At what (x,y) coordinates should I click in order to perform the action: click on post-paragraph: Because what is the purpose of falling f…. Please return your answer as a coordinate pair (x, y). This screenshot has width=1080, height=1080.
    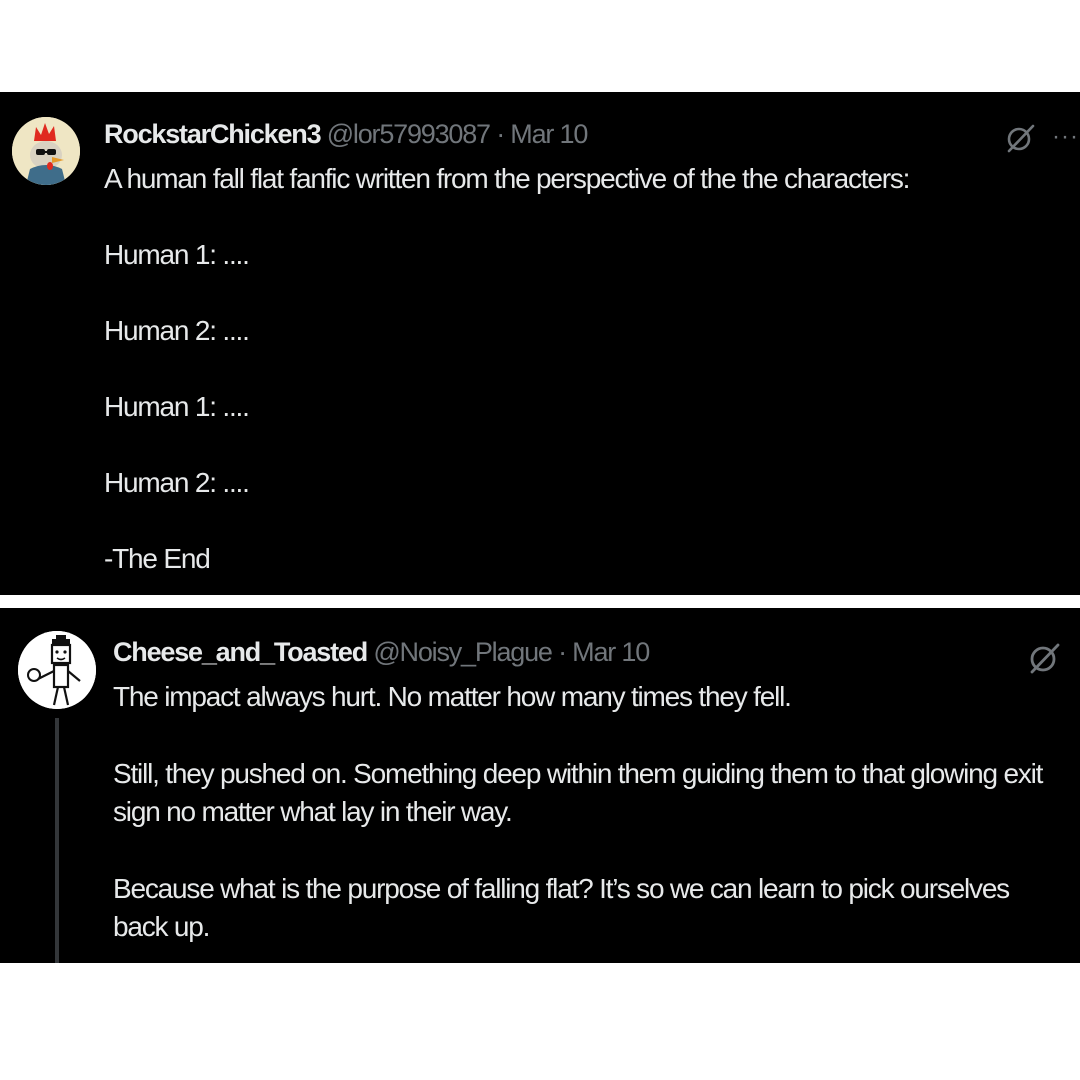
    Looking at the image, I should click on (561, 907).